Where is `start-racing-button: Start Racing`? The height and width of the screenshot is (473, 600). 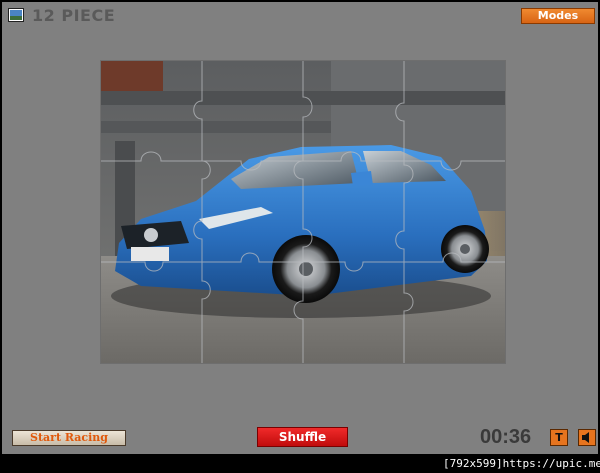 start-racing-button: Start Racing is located at coordinates (69, 438).